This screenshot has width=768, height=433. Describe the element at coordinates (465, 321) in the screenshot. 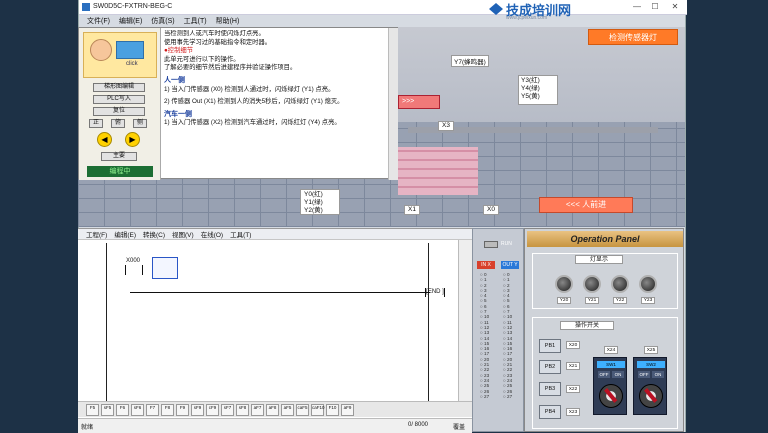

I see `editor-scrollbar` at that location.